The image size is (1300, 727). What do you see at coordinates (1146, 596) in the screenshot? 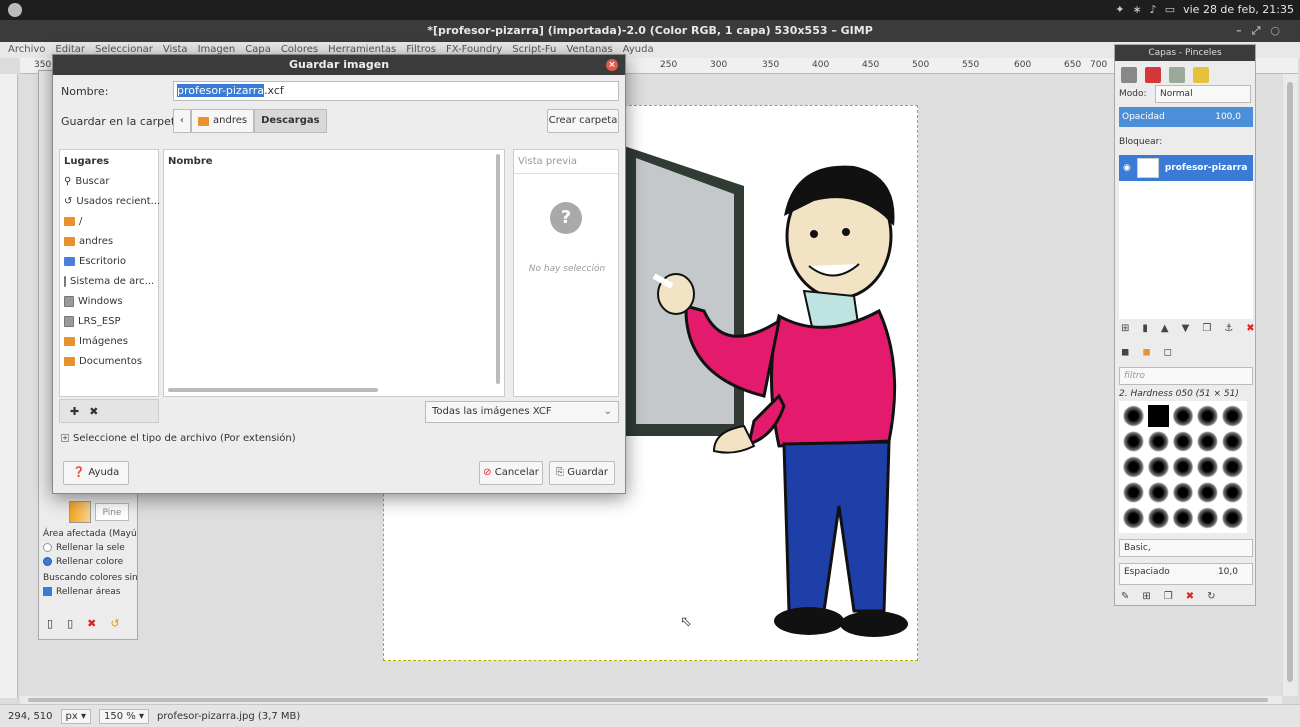
I see `new-brush-icon: ⊞` at bounding box center [1146, 596].